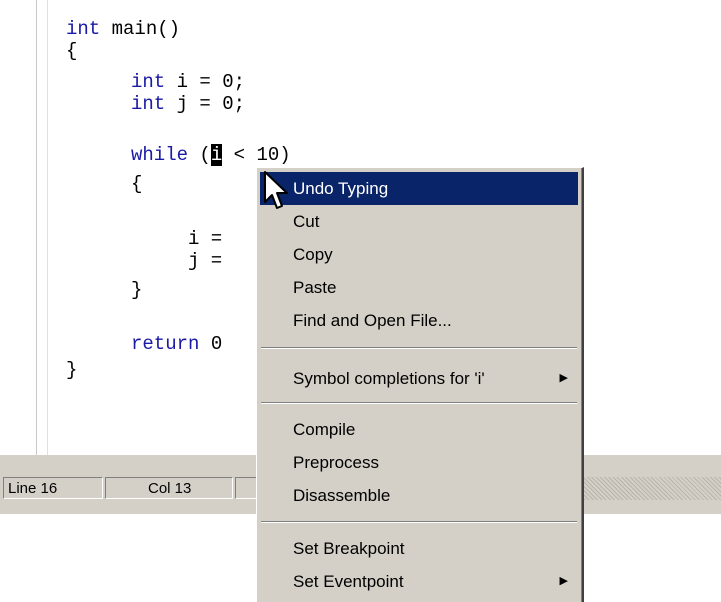 The width and height of the screenshot is (721, 602). What do you see at coordinates (419, 188) in the screenshot?
I see `menu-item-undo-typing: Undo Typing` at bounding box center [419, 188].